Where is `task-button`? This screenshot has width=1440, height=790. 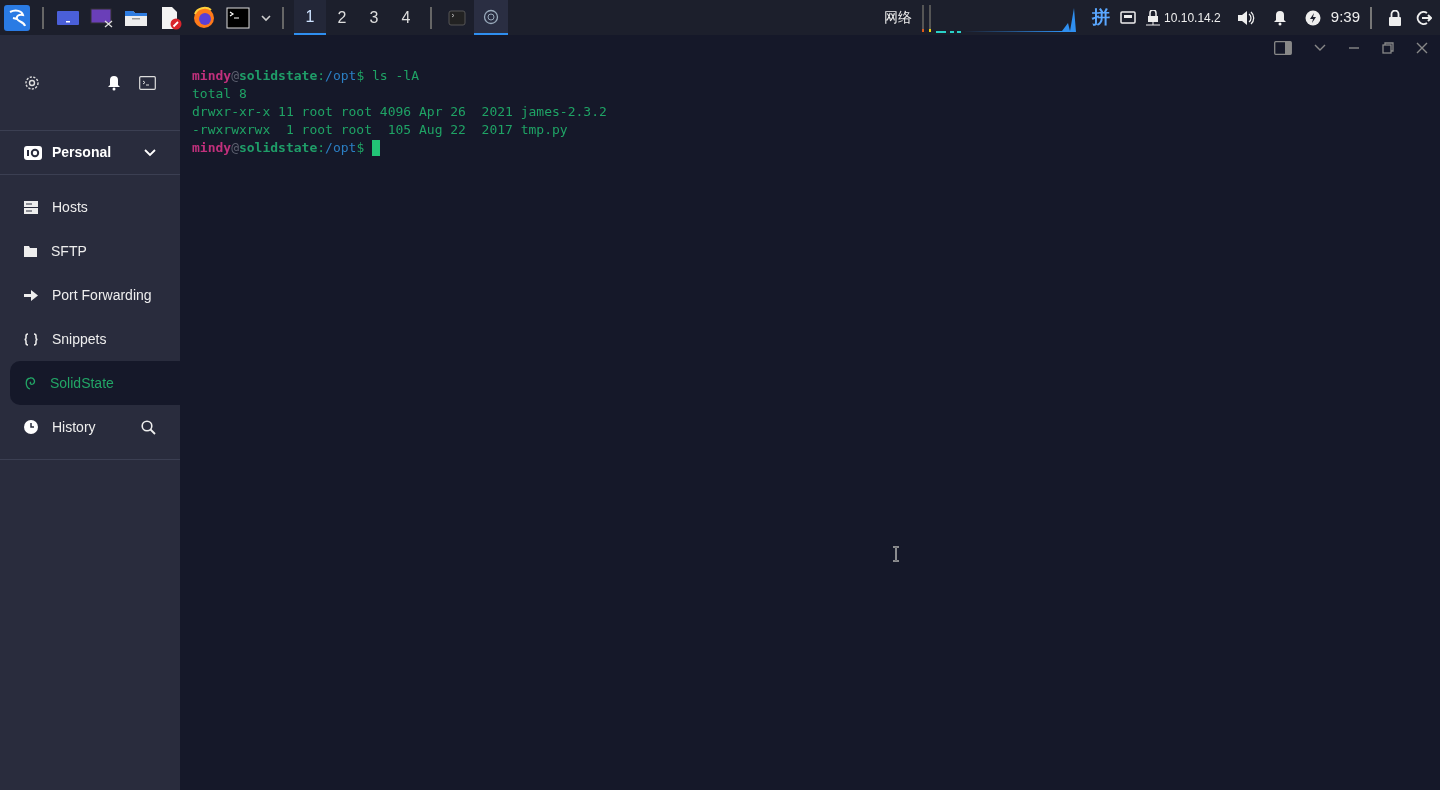 task-button is located at coordinates (491, 17).